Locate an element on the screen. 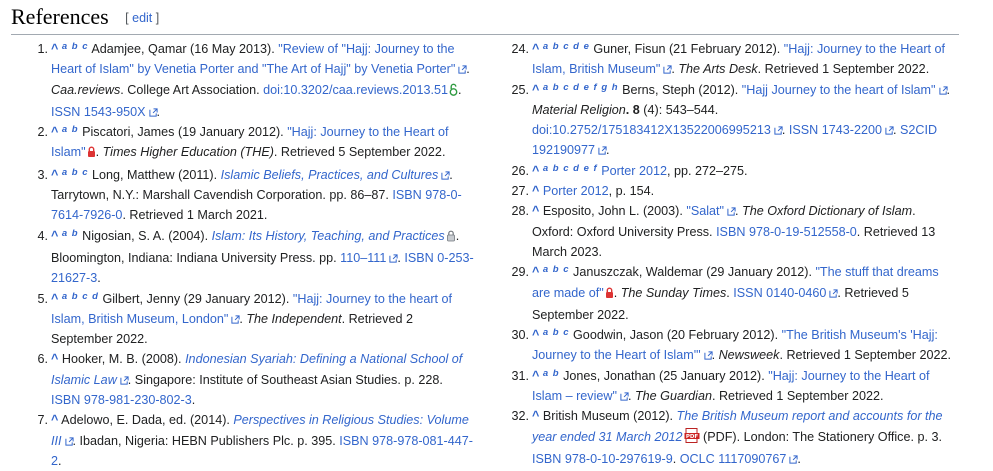 This screenshot has width=993, height=471. reference-number: 5. is located at coordinates (42, 298).